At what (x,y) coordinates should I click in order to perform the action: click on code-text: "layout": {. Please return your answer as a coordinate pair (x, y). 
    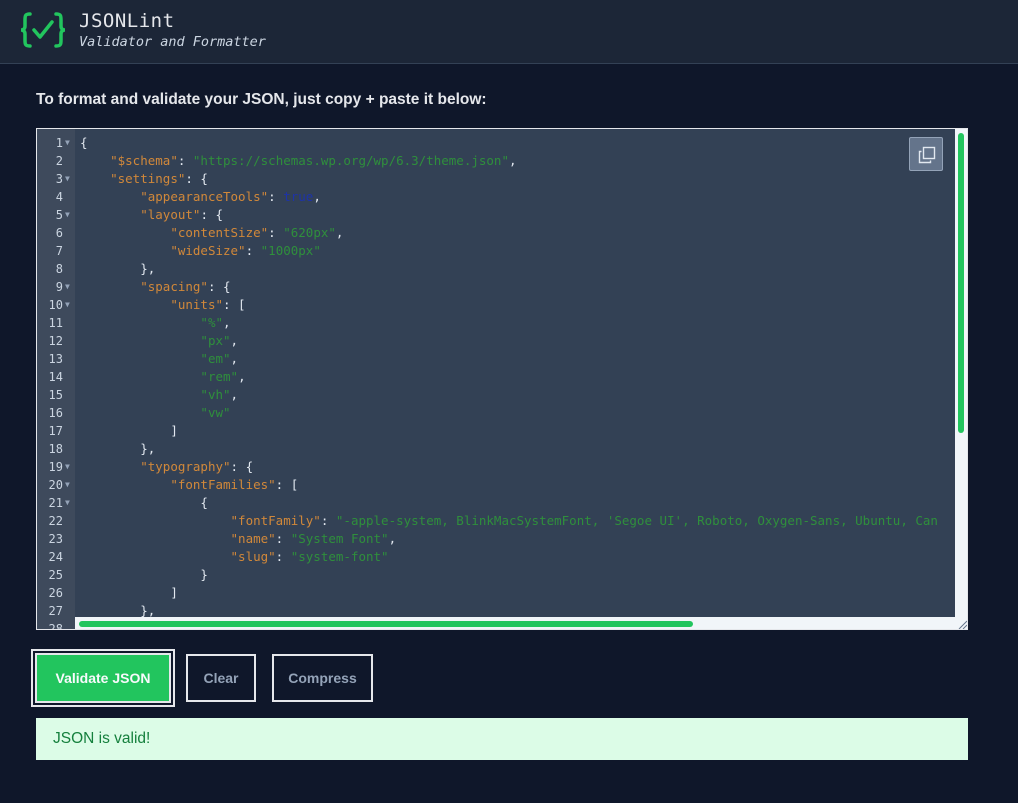
    Looking at the image, I should click on (151, 215).